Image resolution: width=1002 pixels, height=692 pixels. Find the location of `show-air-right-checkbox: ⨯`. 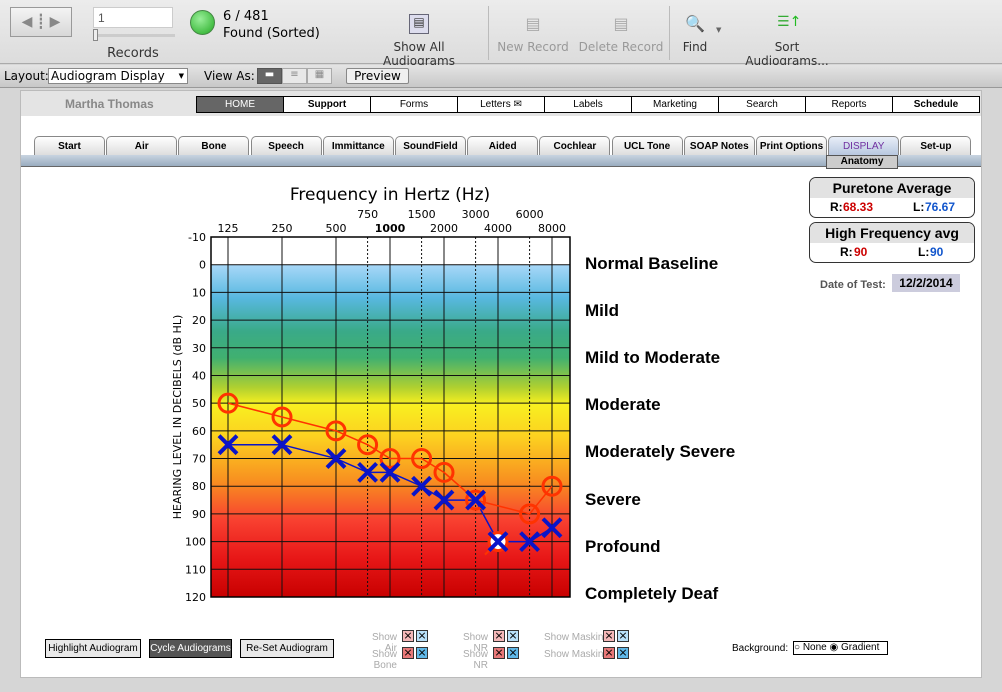

show-air-right-checkbox: ⨯ is located at coordinates (408, 636).